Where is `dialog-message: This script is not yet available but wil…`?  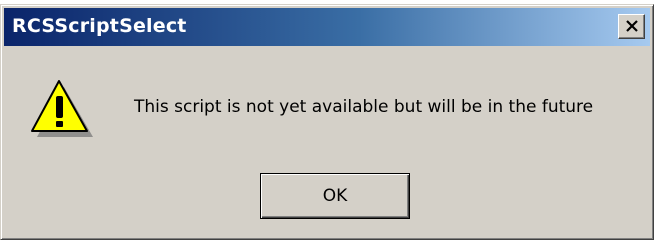
dialog-message: This script is not yet available but wil… is located at coordinates (364, 107).